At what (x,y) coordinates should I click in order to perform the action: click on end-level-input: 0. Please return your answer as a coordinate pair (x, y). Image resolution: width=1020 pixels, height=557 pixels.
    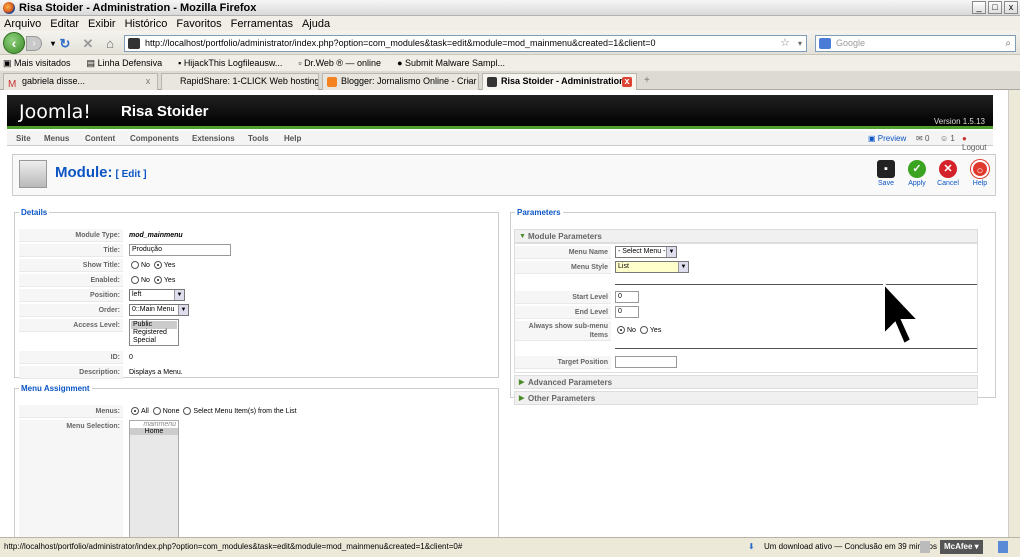
    Looking at the image, I should click on (627, 312).